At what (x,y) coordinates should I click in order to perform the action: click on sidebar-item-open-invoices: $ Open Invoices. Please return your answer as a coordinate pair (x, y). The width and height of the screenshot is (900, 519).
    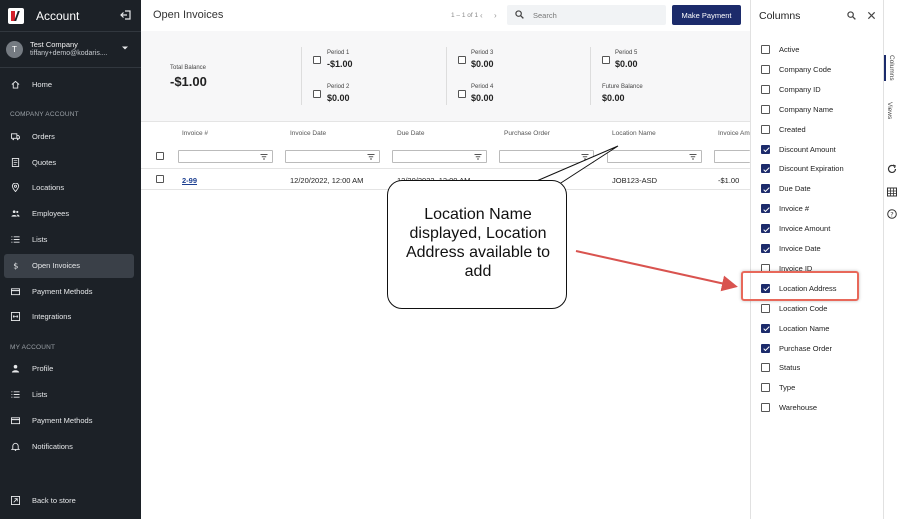
    Looking at the image, I should click on (69, 266).